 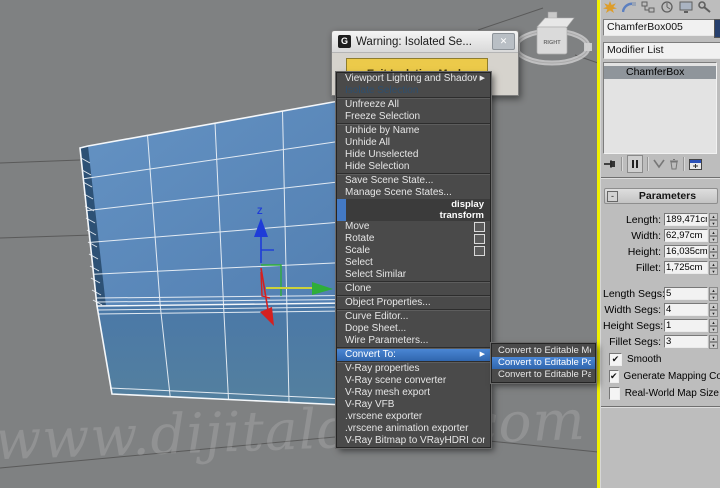 What do you see at coordinates (413, 441) in the screenshot?
I see `menu-item: V-Ray Bitmap to VRayHDRI converter` at bounding box center [413, 441].